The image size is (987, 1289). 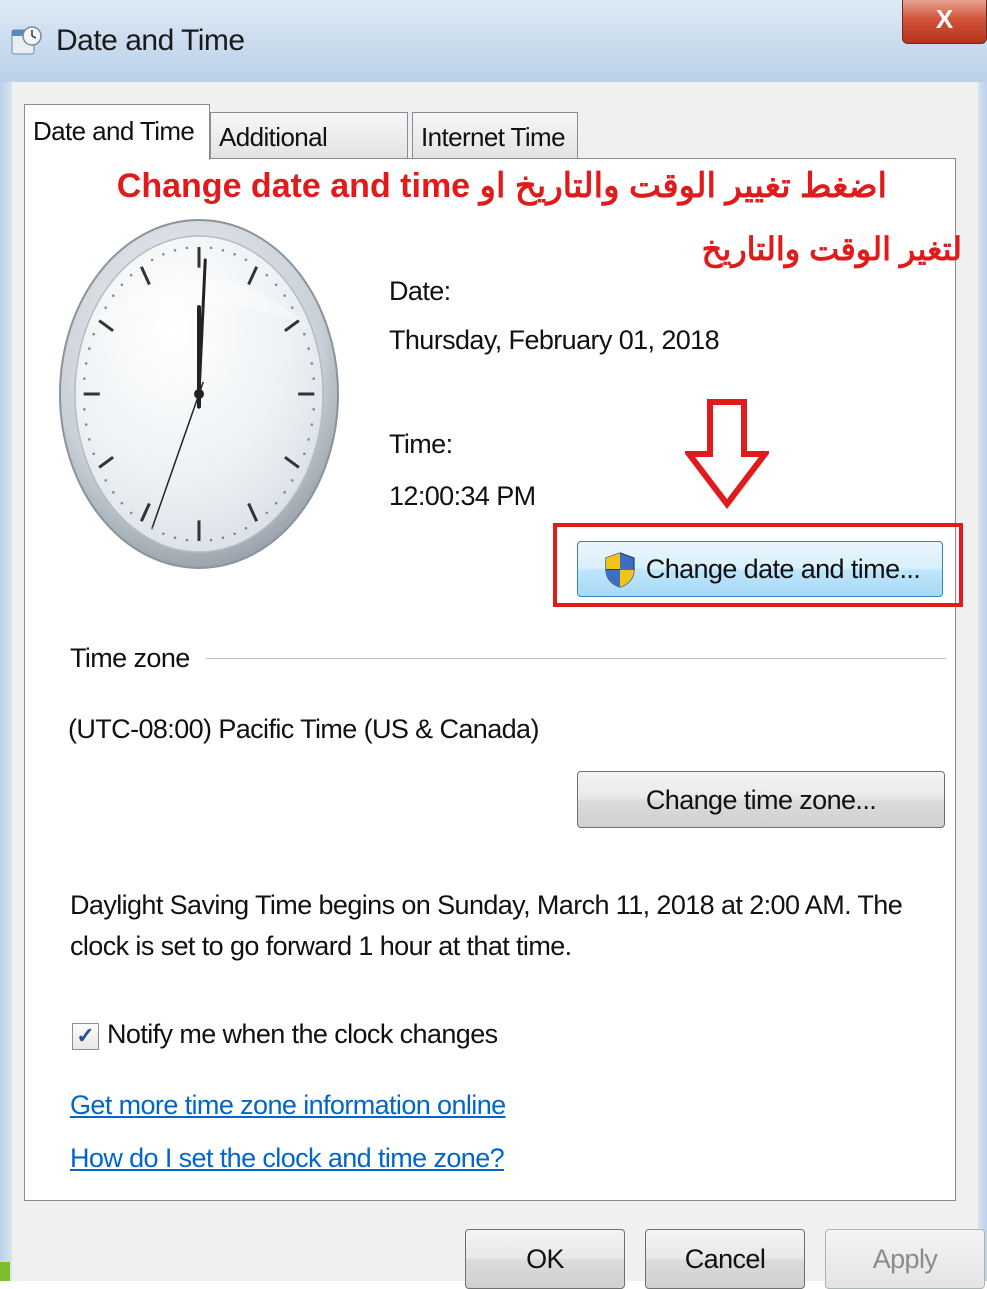 What do you see at coordinates (150, 40) in the screenshot?
I see `window-title: Date and Time` at bounding box center [150, 40].